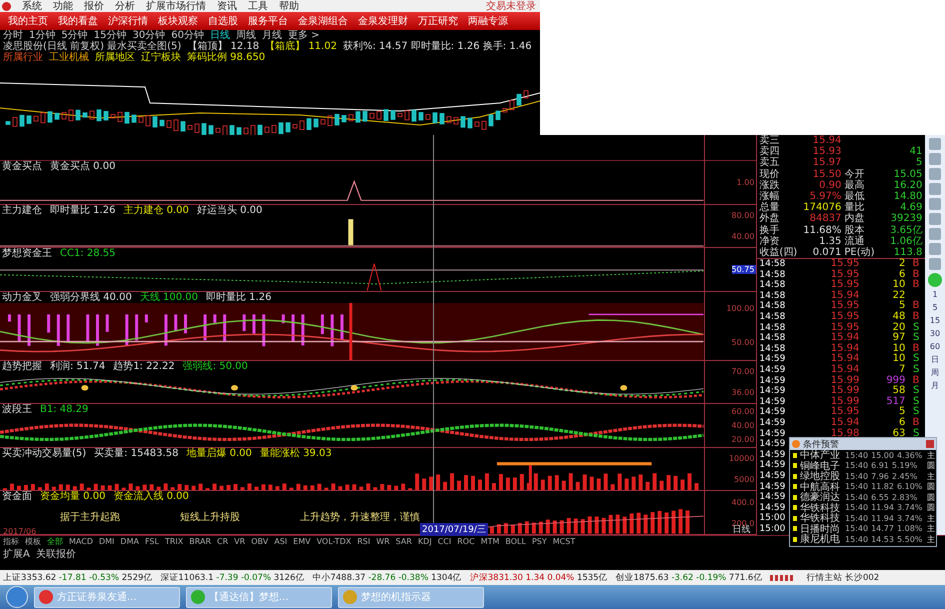 The image size is (945, 609). What do you see at coordinates (81, 541) in the screenshot?
I see `indicator-tab: MACD` at bounding box center [81, 541].